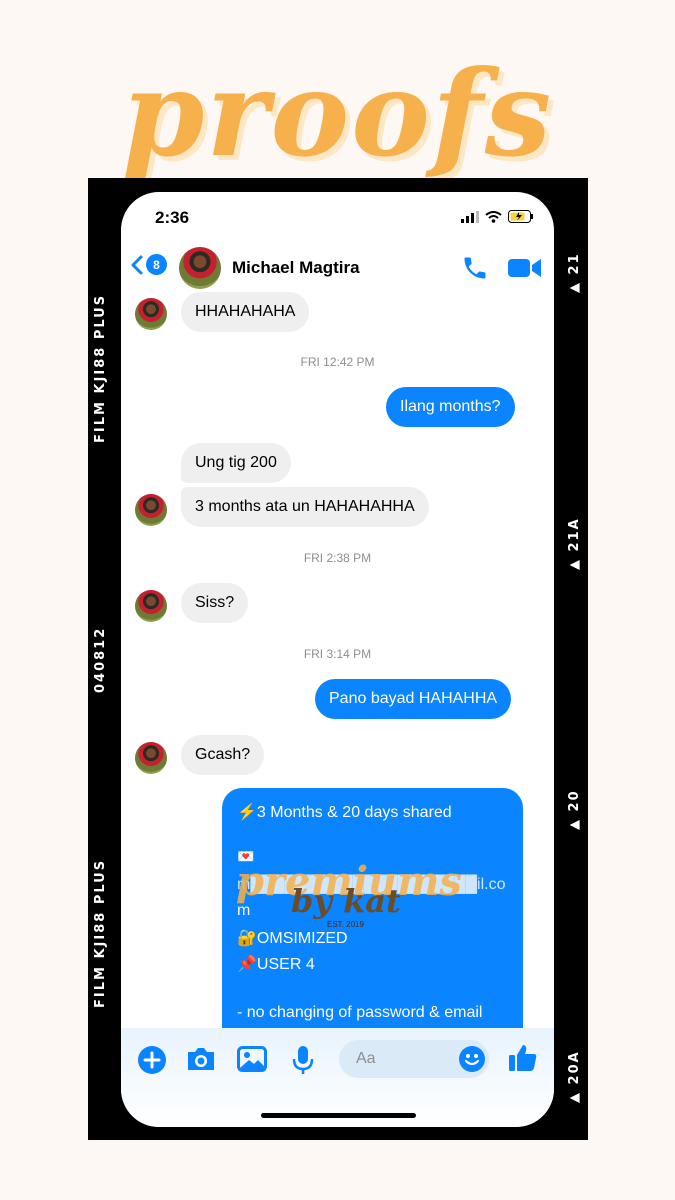  I want to click on timestamp: FRI 3:14 PM, so click(337, 654).